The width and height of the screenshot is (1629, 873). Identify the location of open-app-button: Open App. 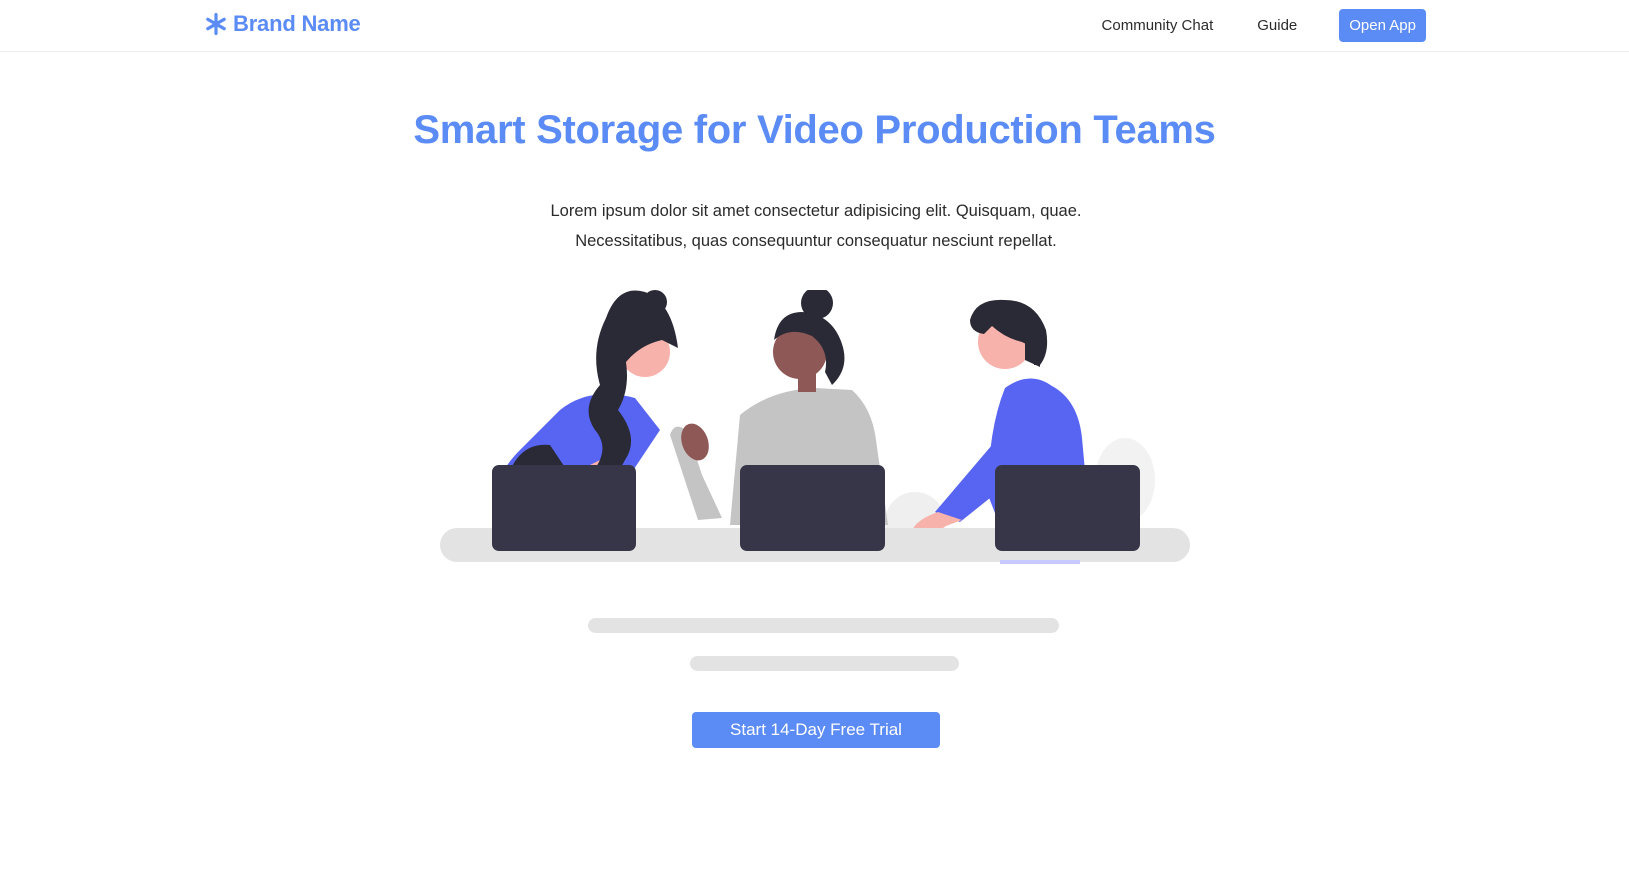
(1382, 25).